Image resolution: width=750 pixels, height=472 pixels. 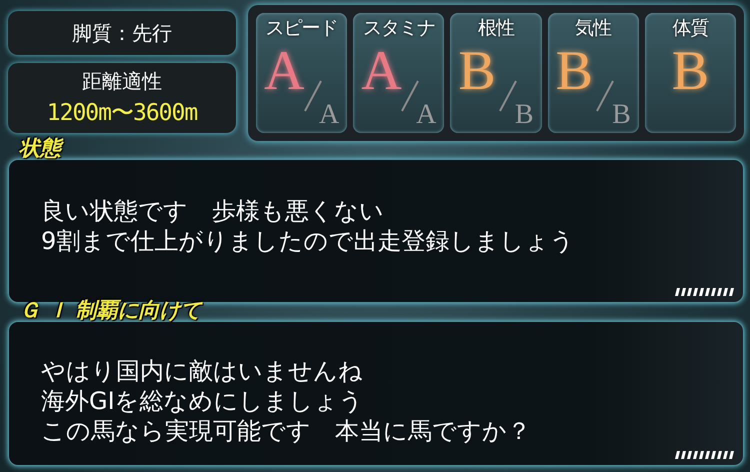 What do you see at coordinates (213, 211) in the screenshot?
I see `message-line: 良い状態です 歩様も悪くない` at bounding box center [213, 211].